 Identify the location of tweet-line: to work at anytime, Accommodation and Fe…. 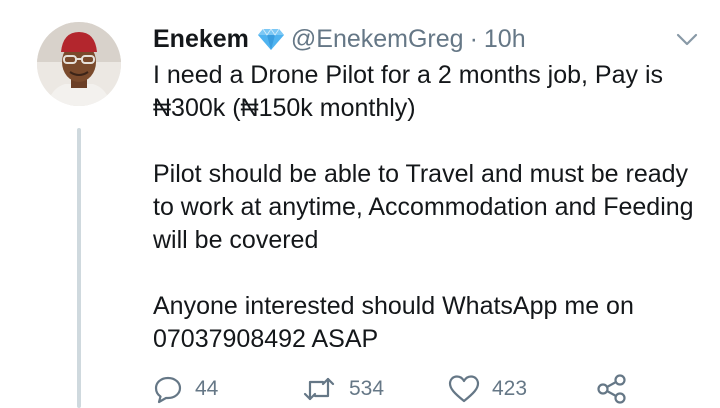
(423, 207).